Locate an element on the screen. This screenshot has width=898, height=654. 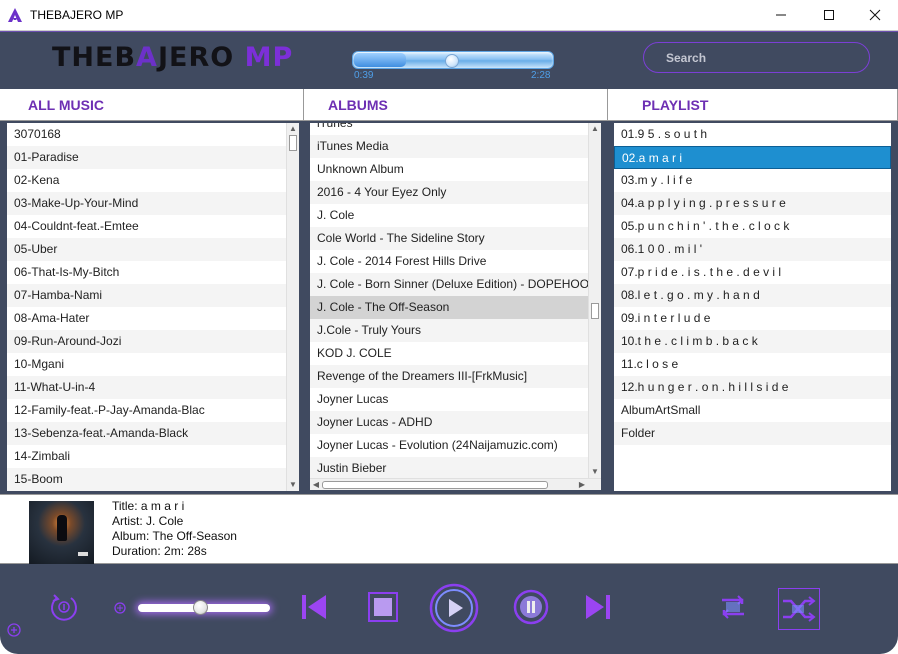
album-item: Joyner Lucas - ADHD is located at coordinates (449, 422).